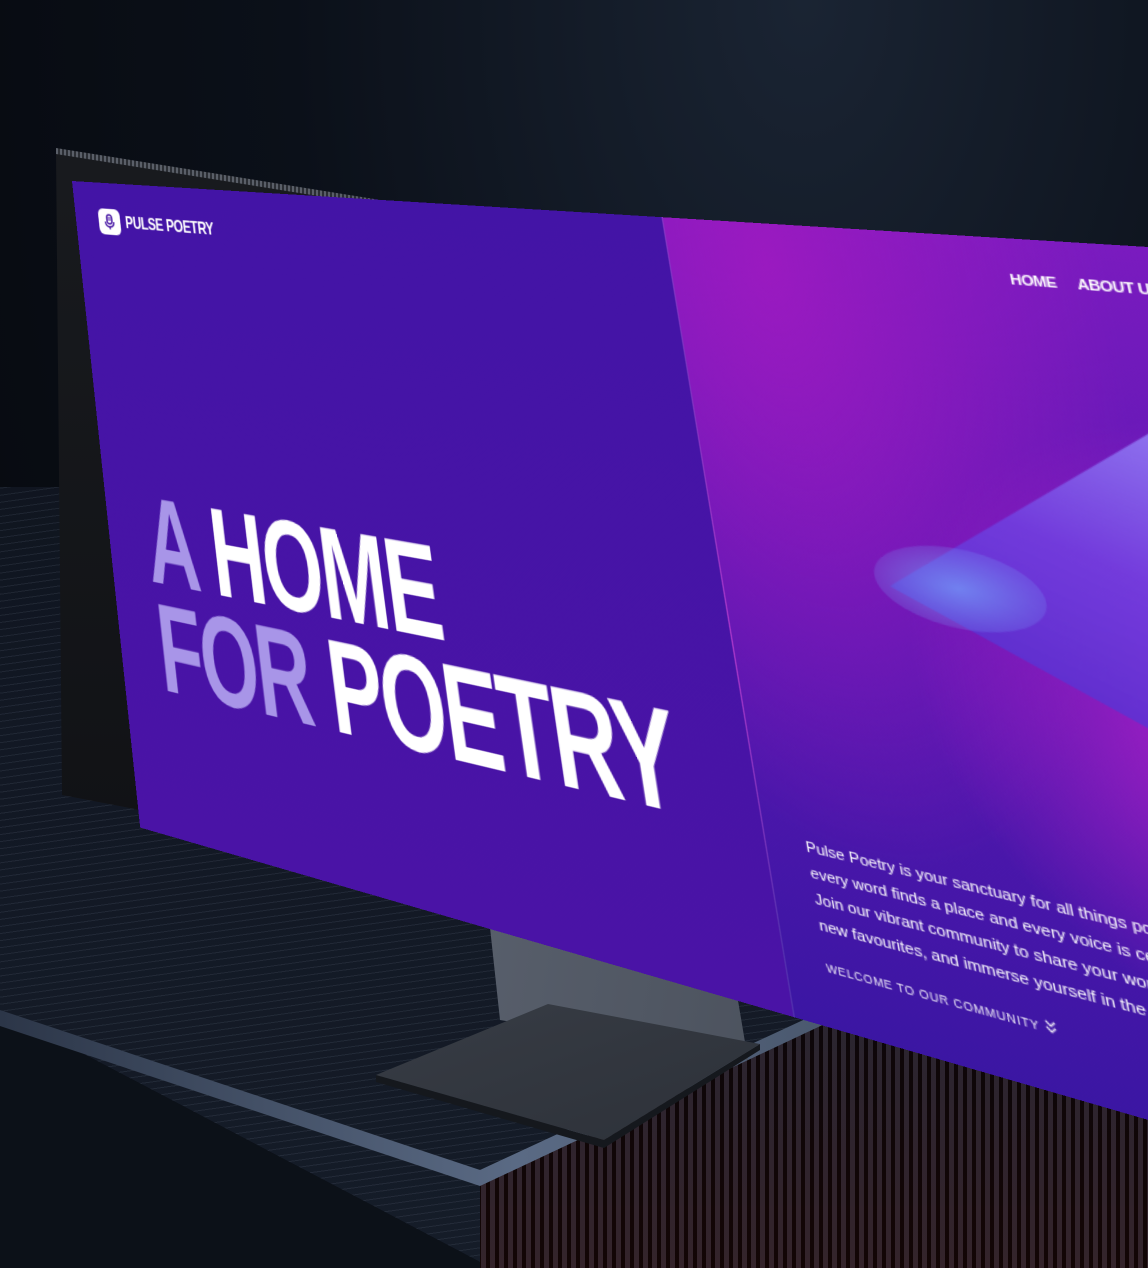 This screenshot has height=1268, width=1148. I want to click on microphone-icon, so click(109, 222).